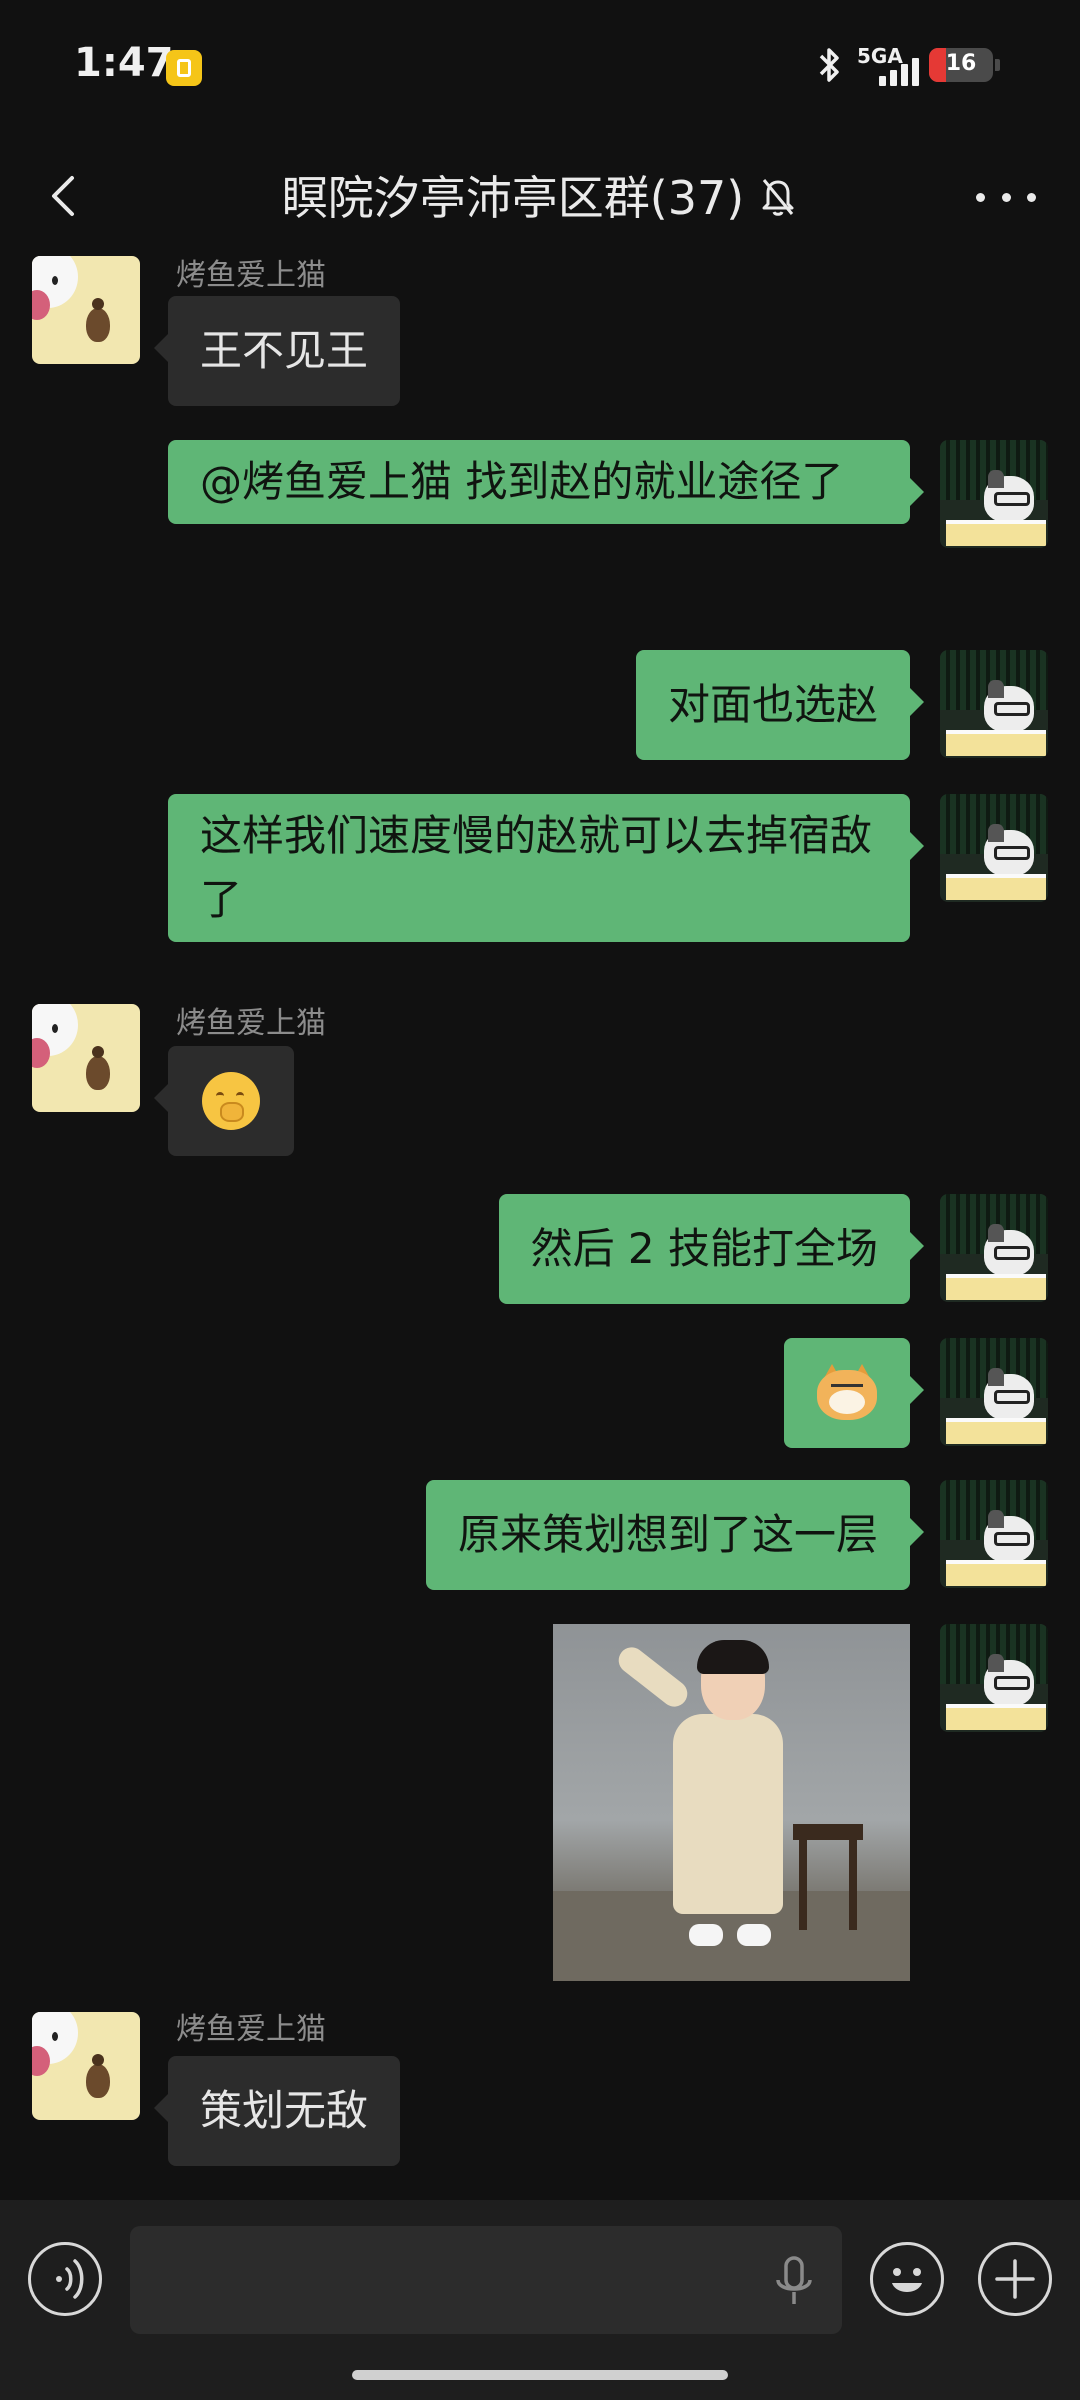 This screenshot has width=1080, height=2400. What do you see at coordinates (731, 1802) in the screenshot?
I see `image-message` at bounding box center [731, 1802].